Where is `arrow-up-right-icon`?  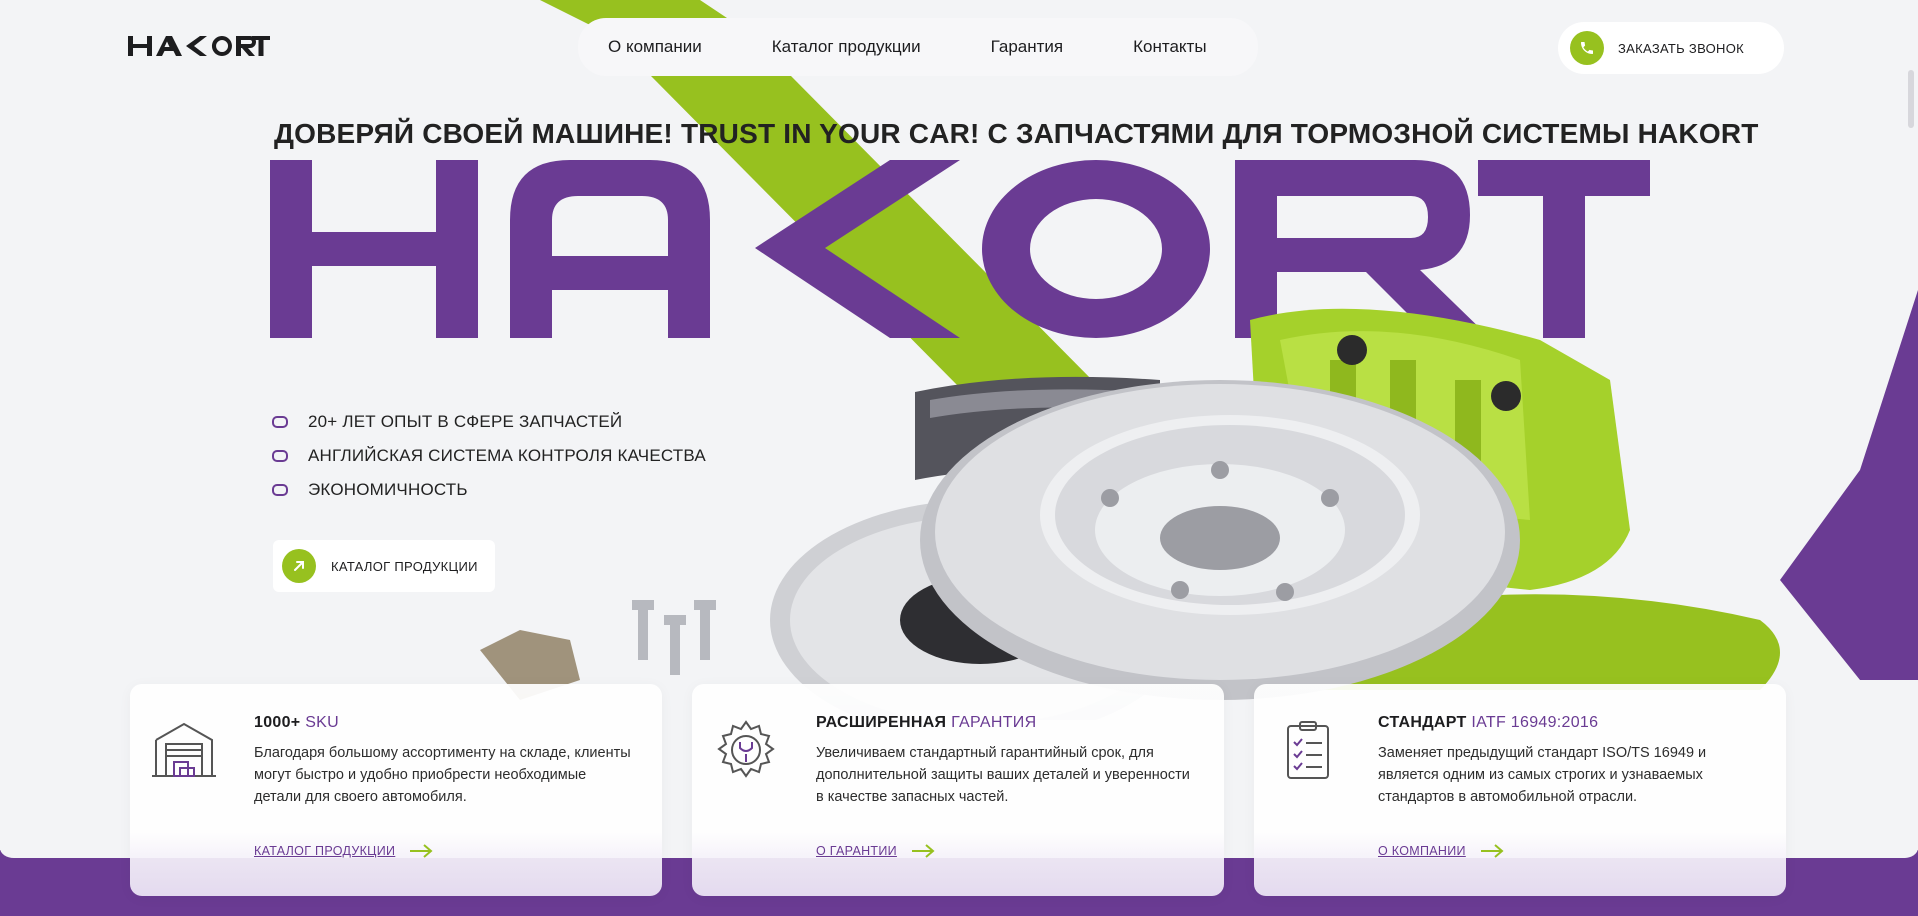 arrow-up-right-icon is located at coordinates (299, 566).